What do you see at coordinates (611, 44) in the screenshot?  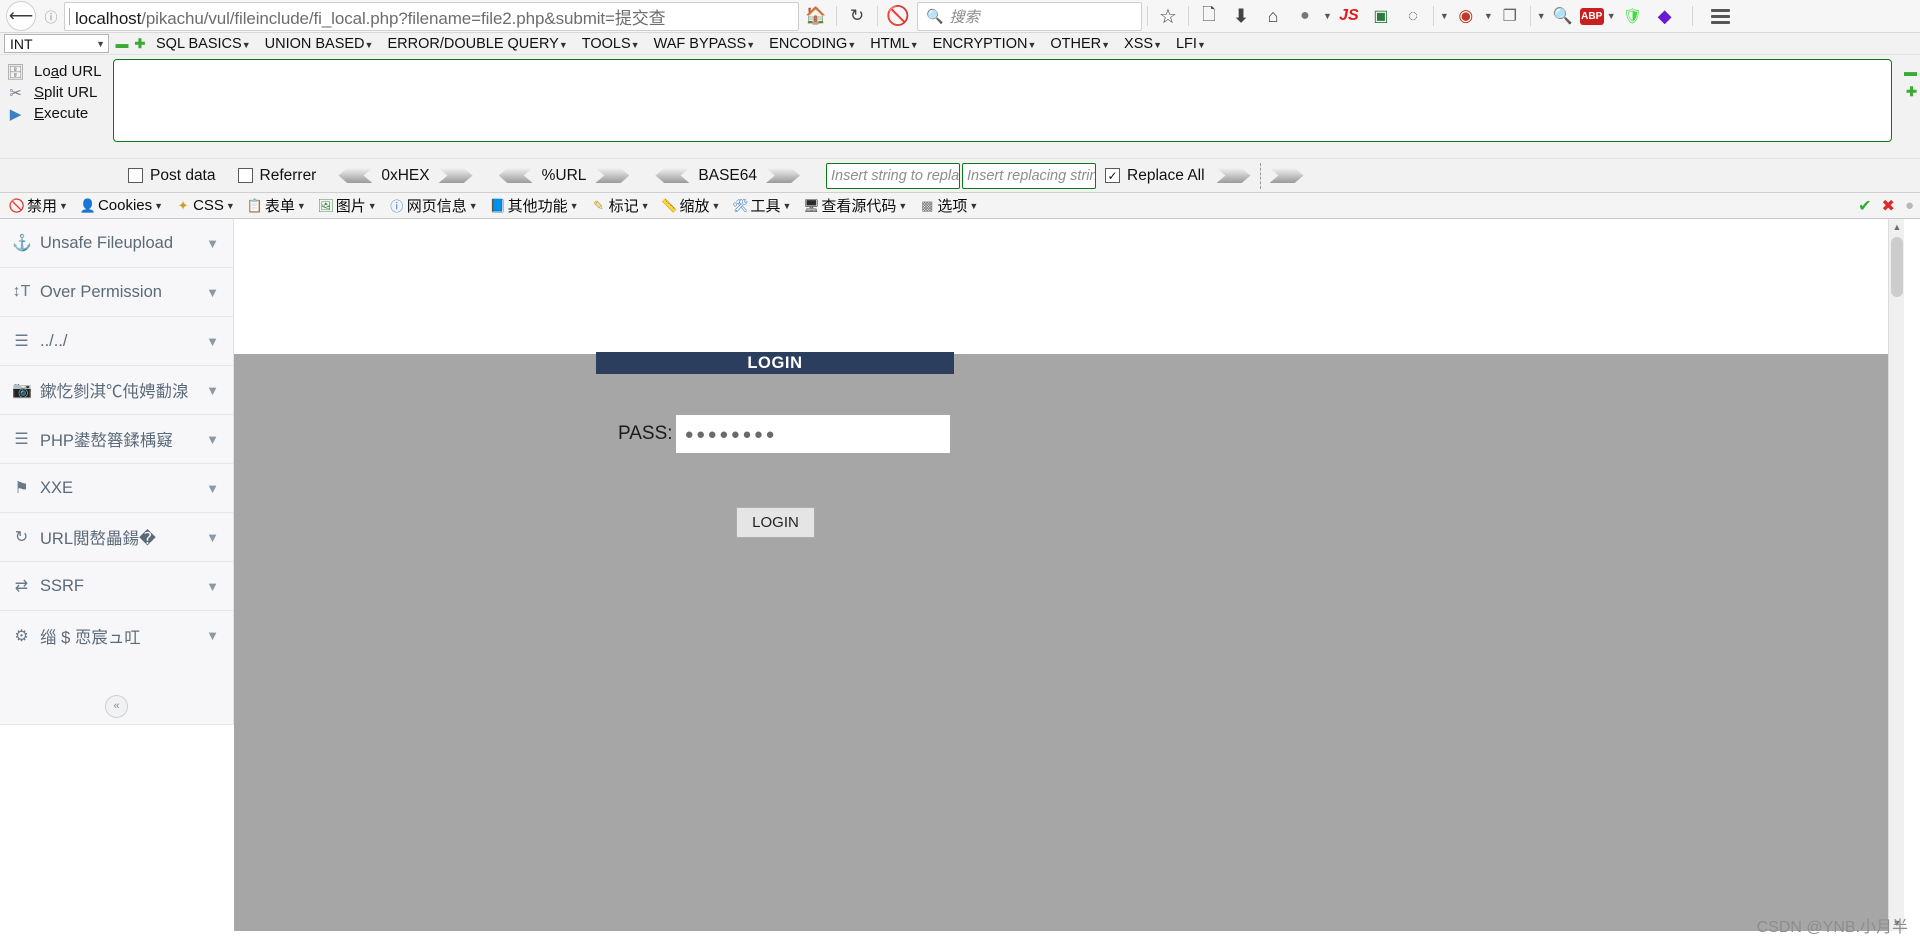 I see `hackbar-menu-tools: TOOLS▼` at bounding box center [611, 44].